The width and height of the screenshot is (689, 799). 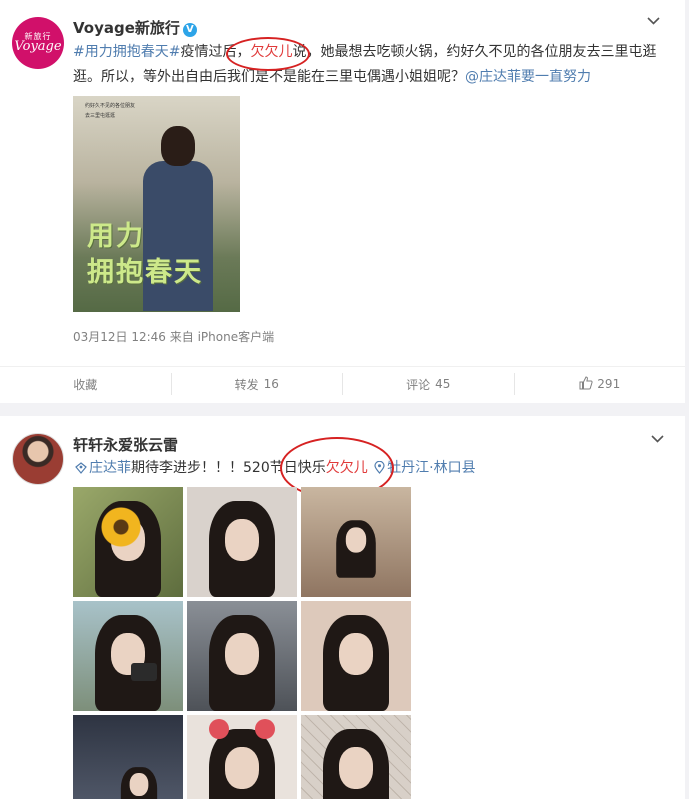 I want to click on like-button: 291, so click(x=599, y=384).